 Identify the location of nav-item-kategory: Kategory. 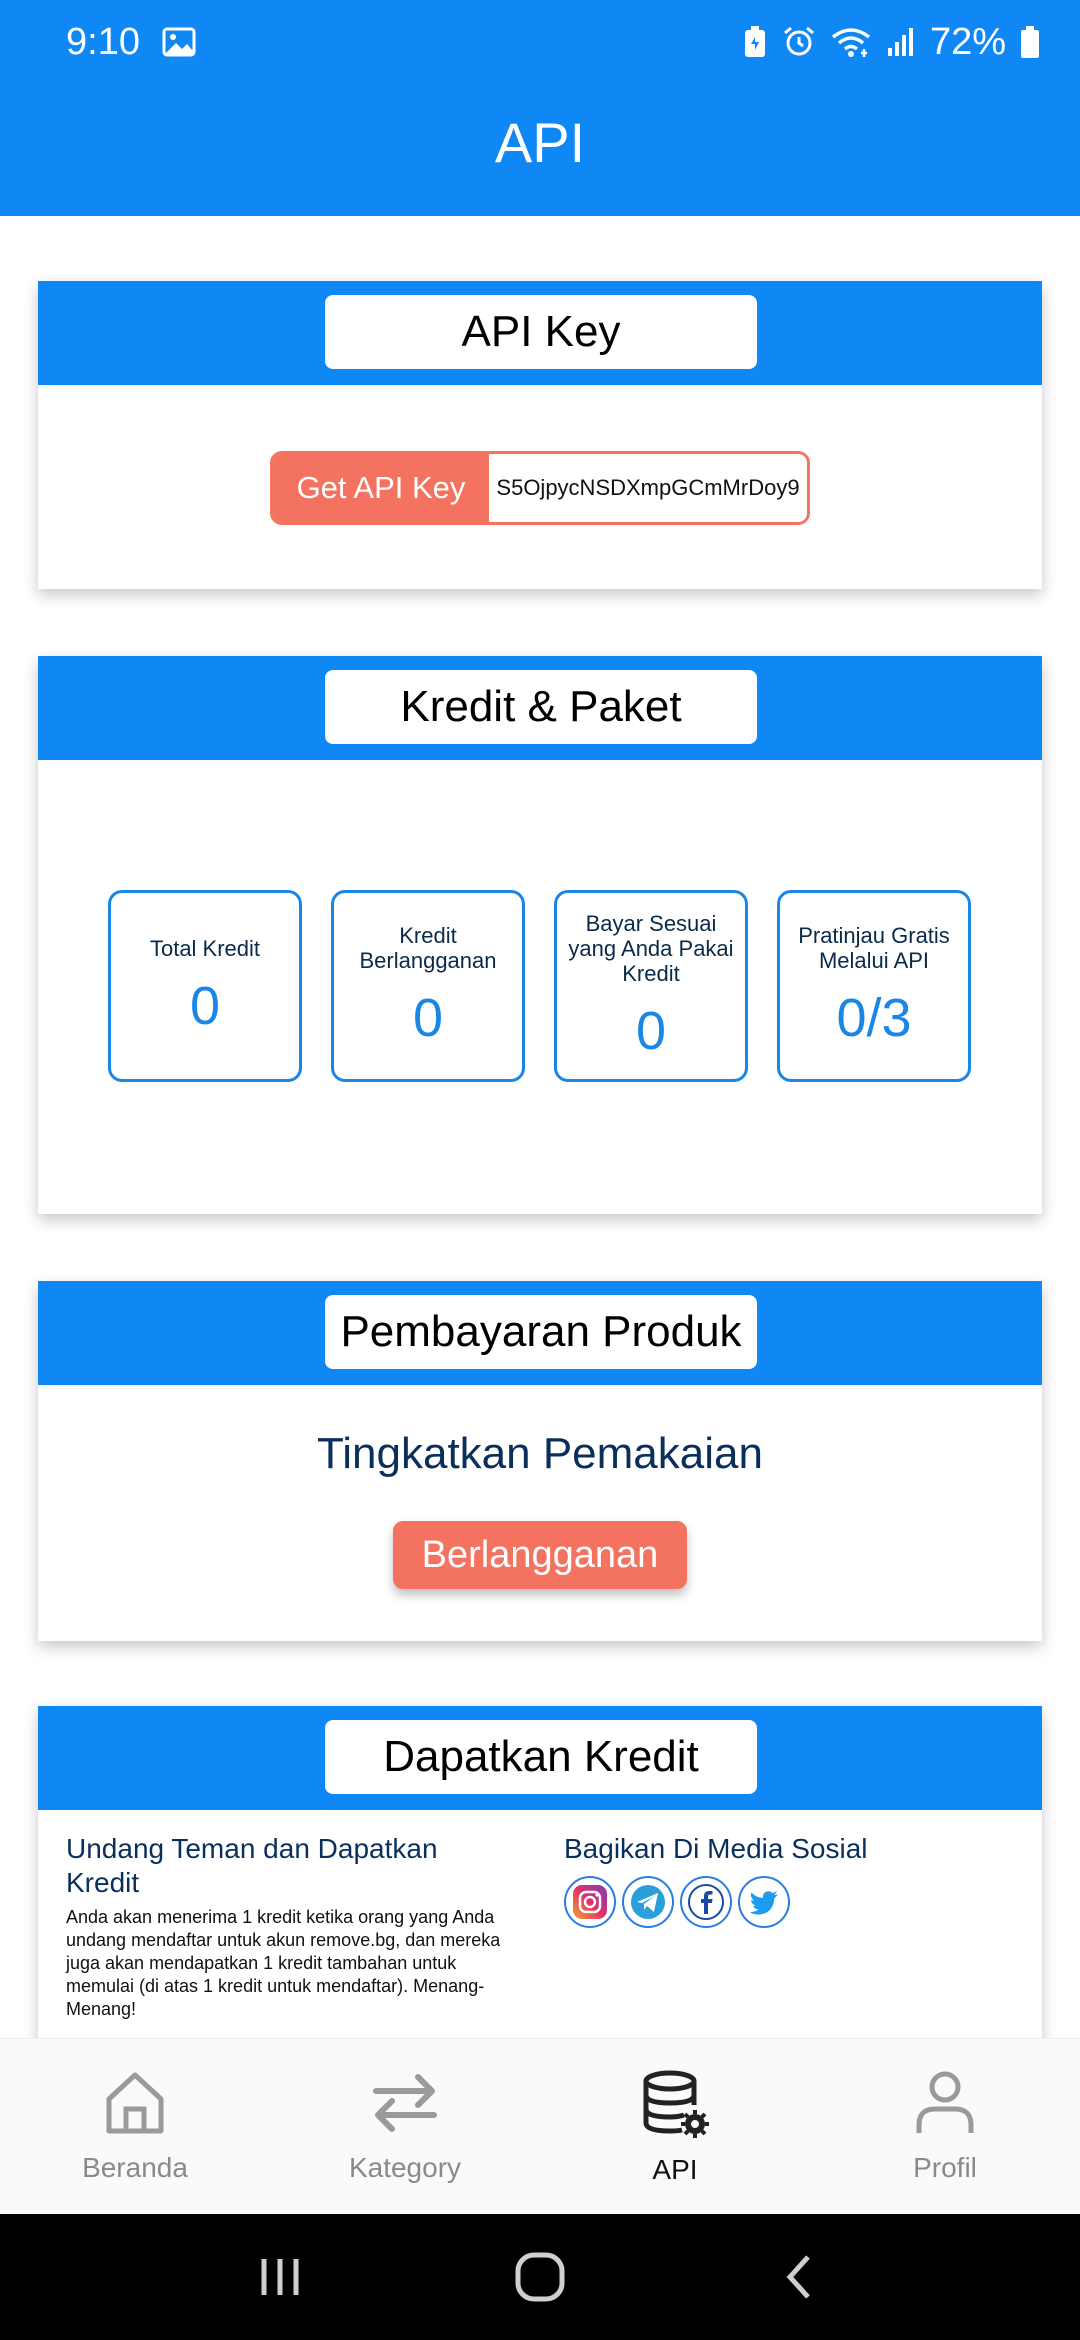
(405, 2126).